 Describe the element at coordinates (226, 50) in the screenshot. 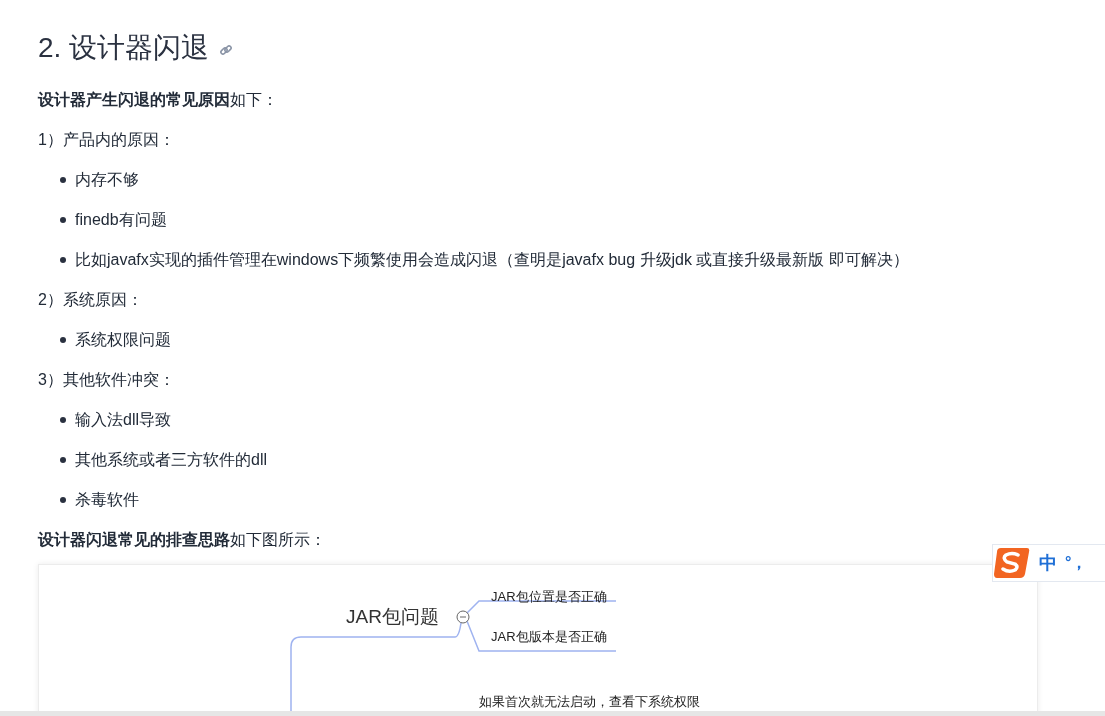

I see `link-icon` at that location.